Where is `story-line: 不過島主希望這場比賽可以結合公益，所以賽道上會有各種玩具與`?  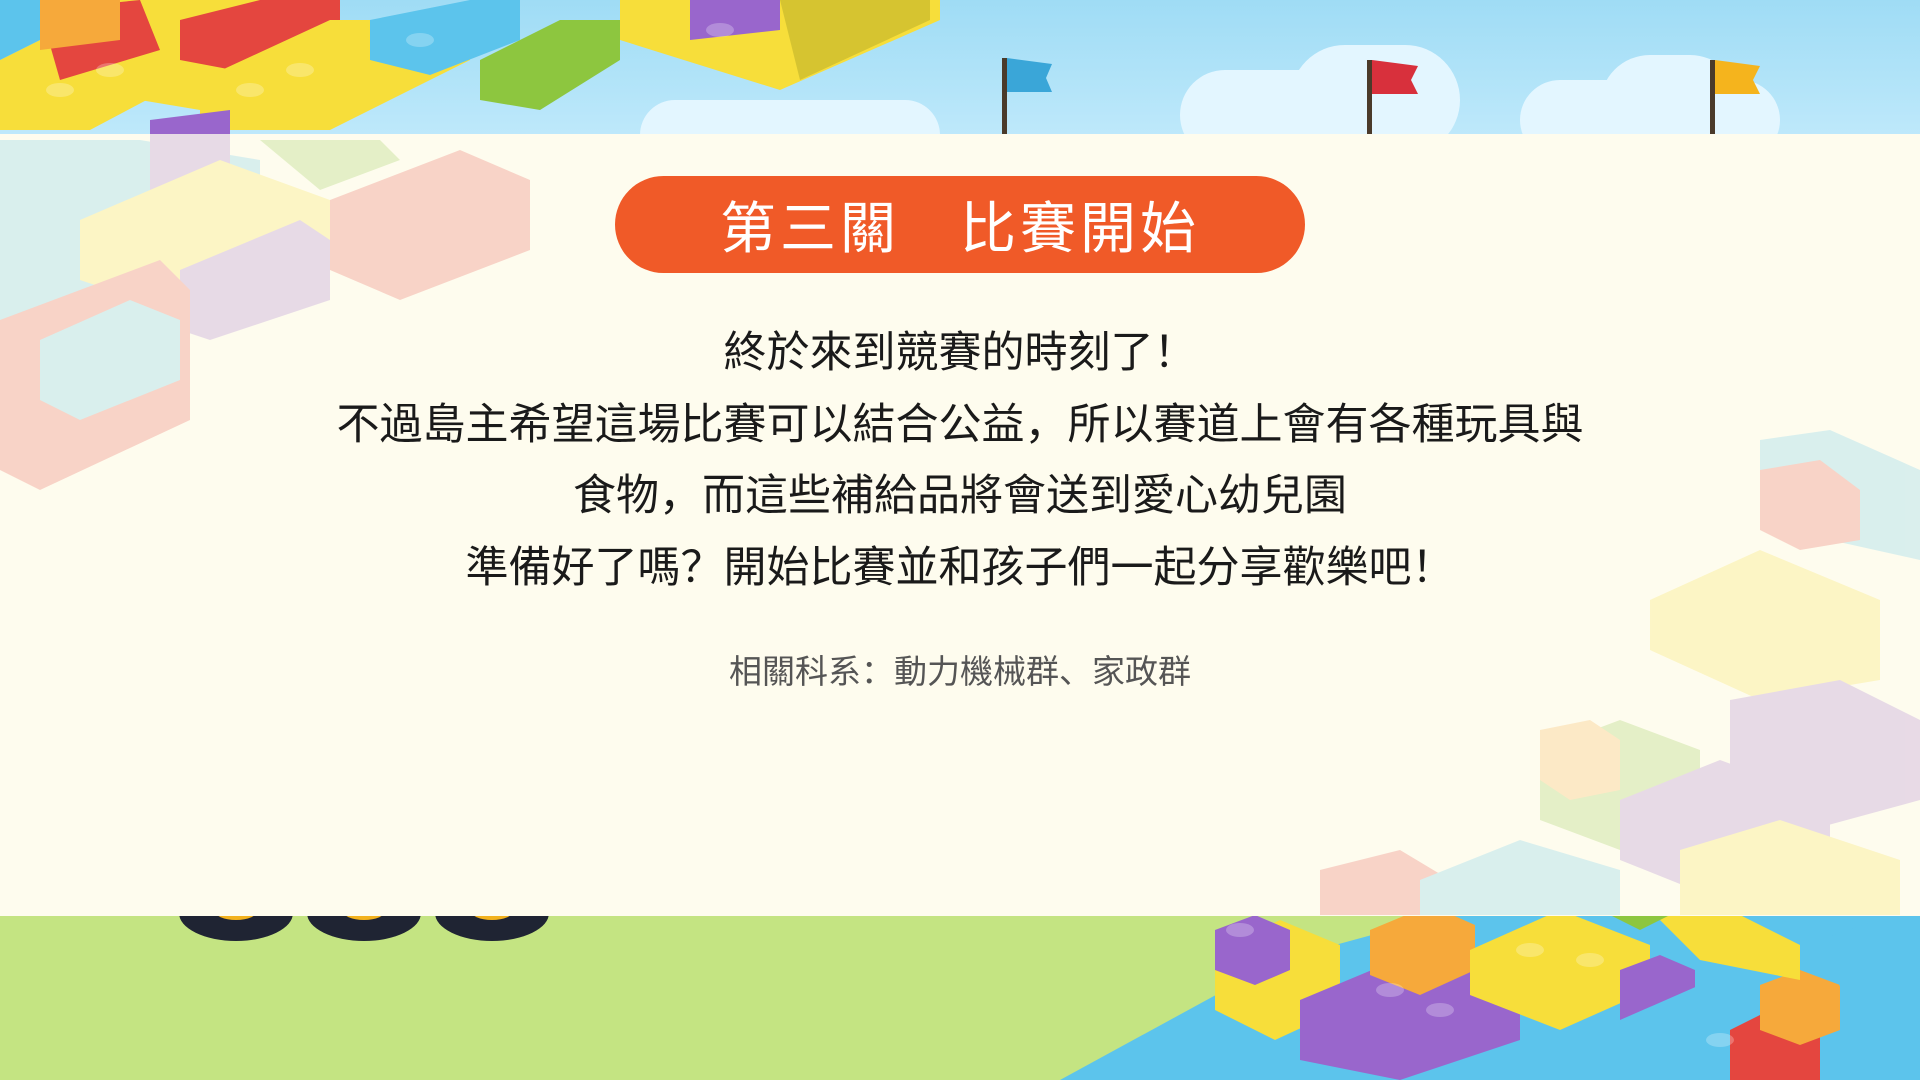
story-line: 不過島主希望這場比賽可以結合公益，所以賽道上會有各種玩具與 is located at coordinates (960, 424).